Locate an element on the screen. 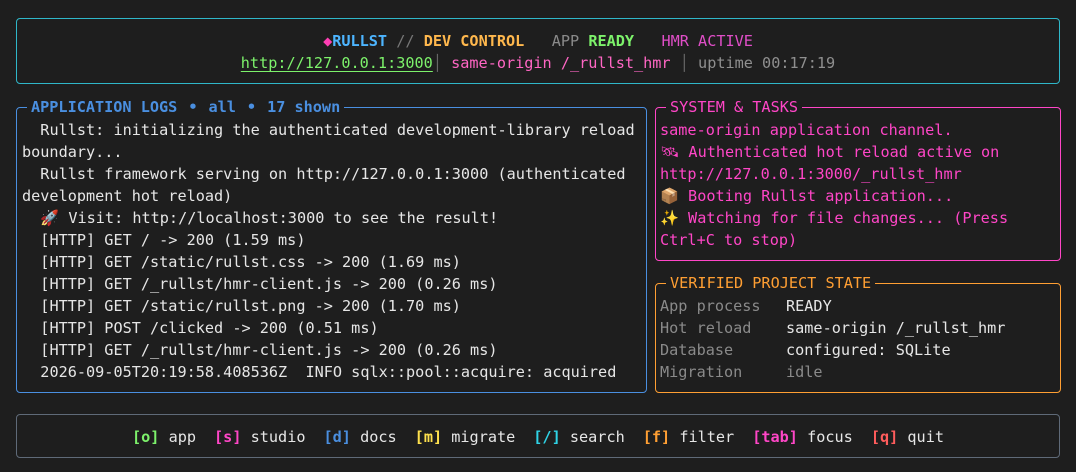 The height and width of the screenshot is (472, 1076). keybinding-key: [d] is located at coordinates (337, 437).